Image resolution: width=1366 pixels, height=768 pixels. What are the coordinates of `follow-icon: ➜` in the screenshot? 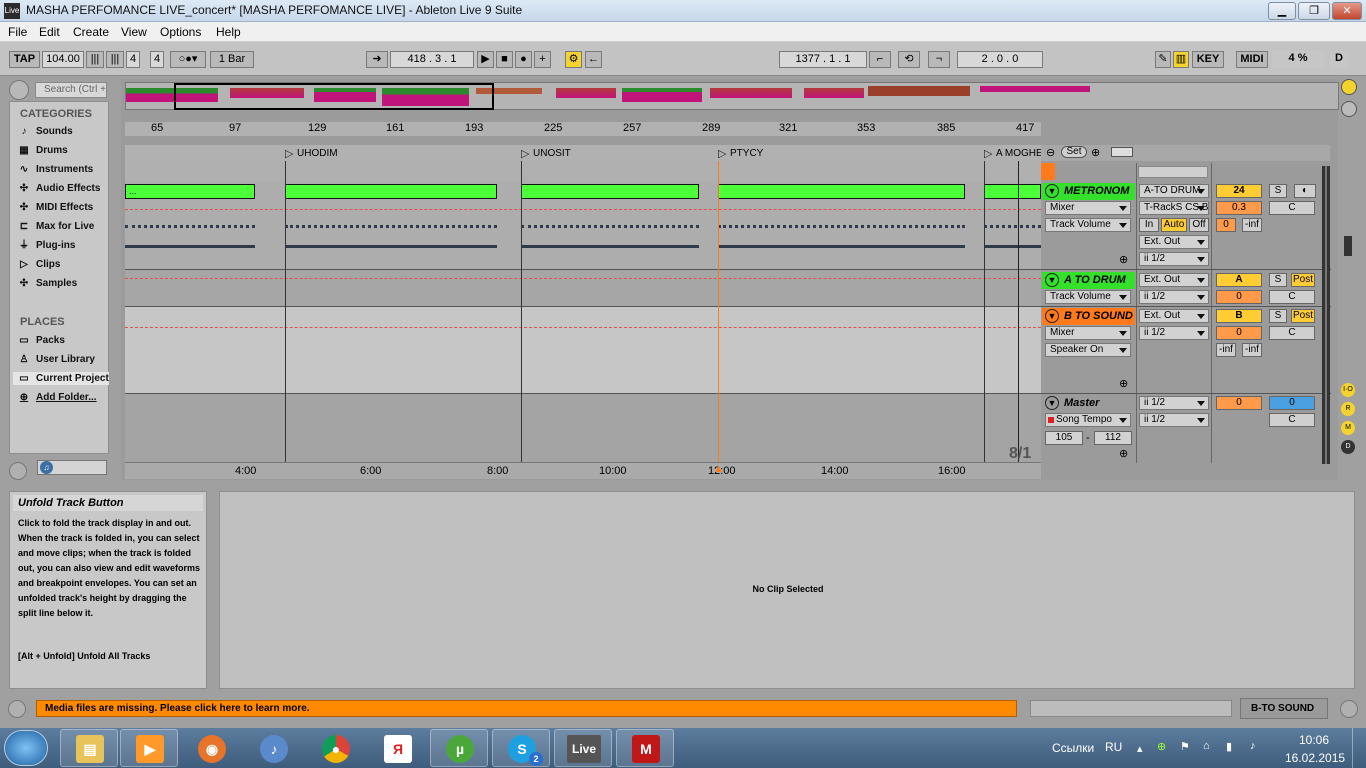 It's located at (377, 59).